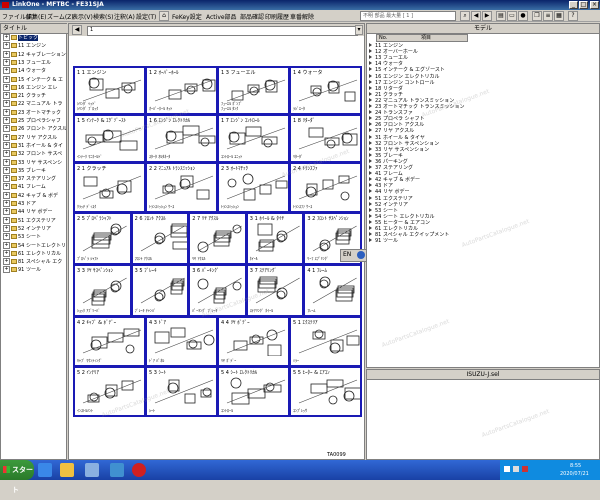 The image size is (600, 500). Describe the element at coordinates (17, 477) in the screenshot. I see `start-button: スタート` at that location.